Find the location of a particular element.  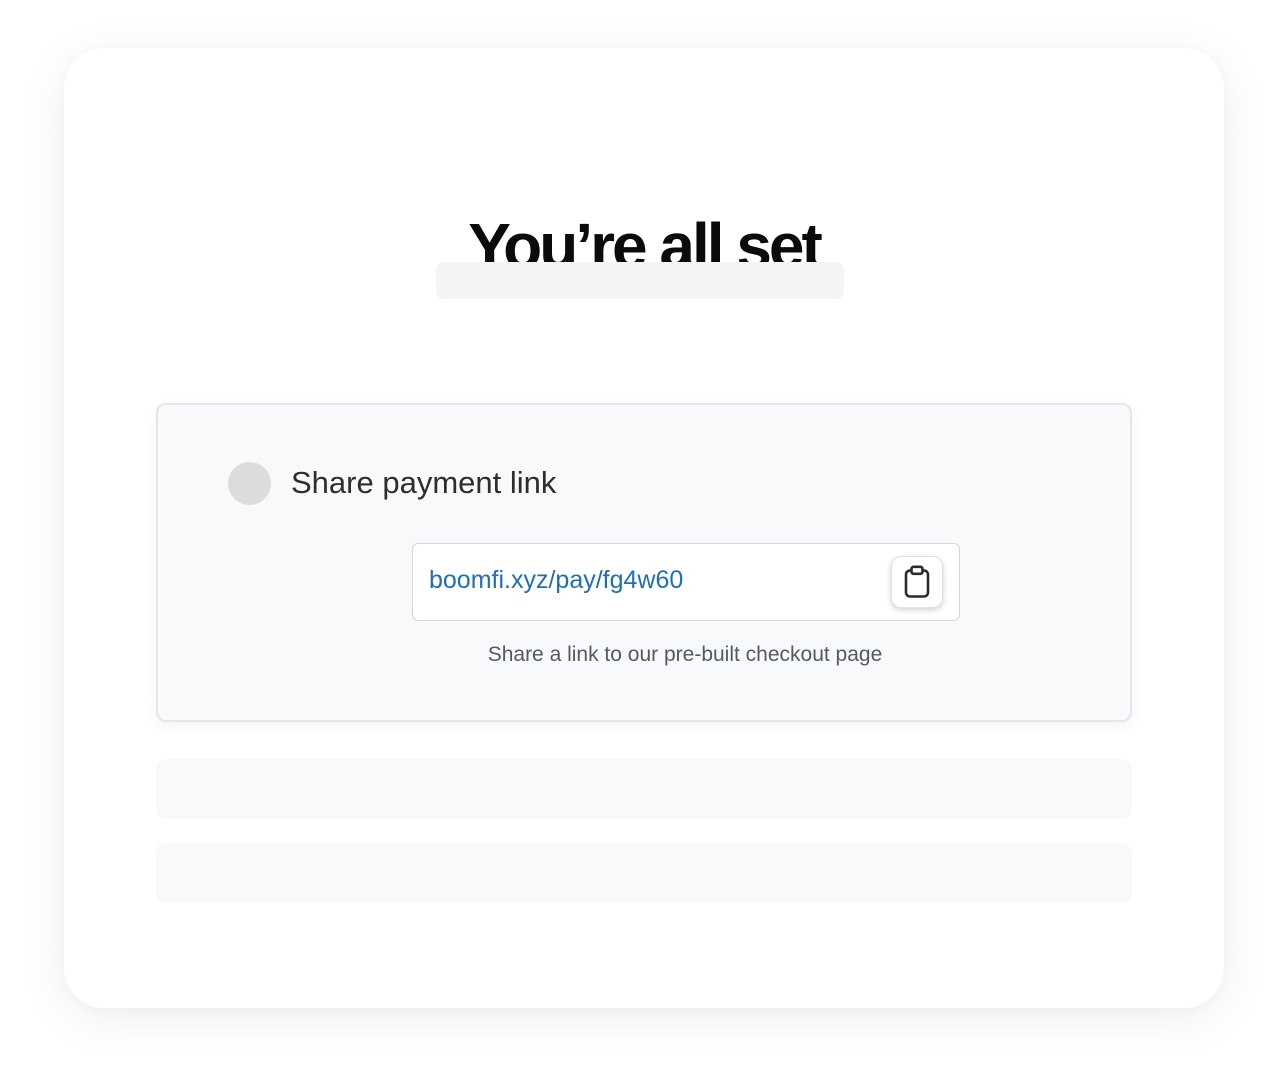

option-radio is located at coordinates (249, 483).